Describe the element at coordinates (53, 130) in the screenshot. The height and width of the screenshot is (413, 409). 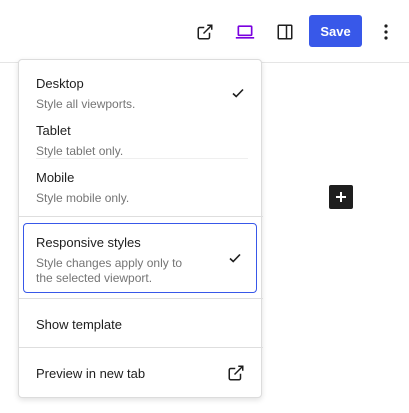
I see `menu-item-label: Tablet` at that location.